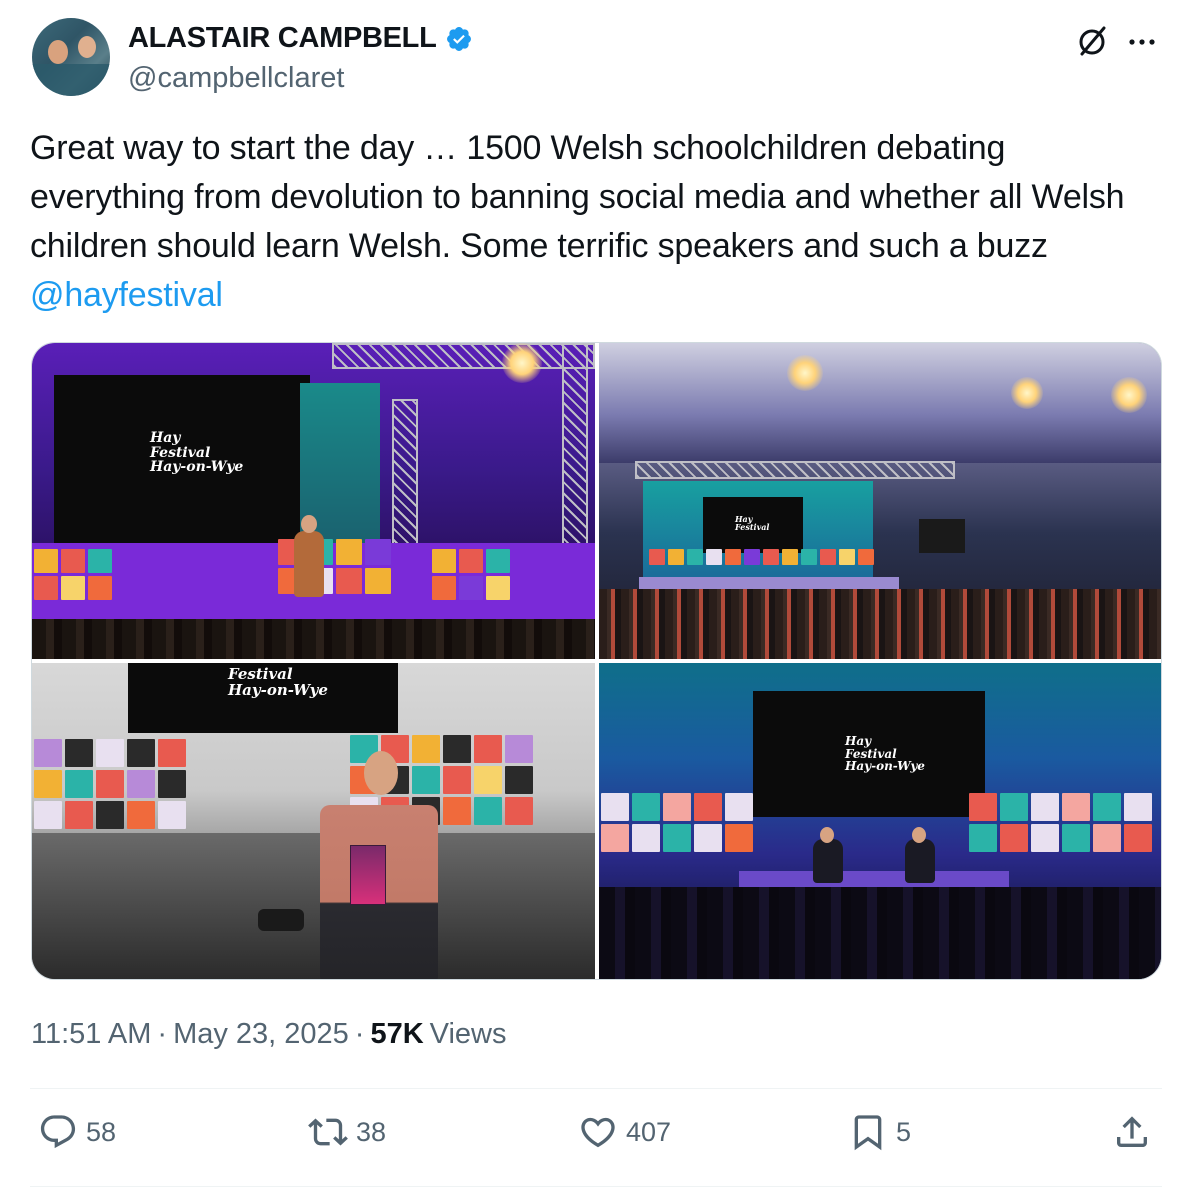 This screenshot has height=1190, width=1196. What do you see at coordinates (309, 524) in the screenshot?
I see `speaker-head` at bounding box center [309, 524].